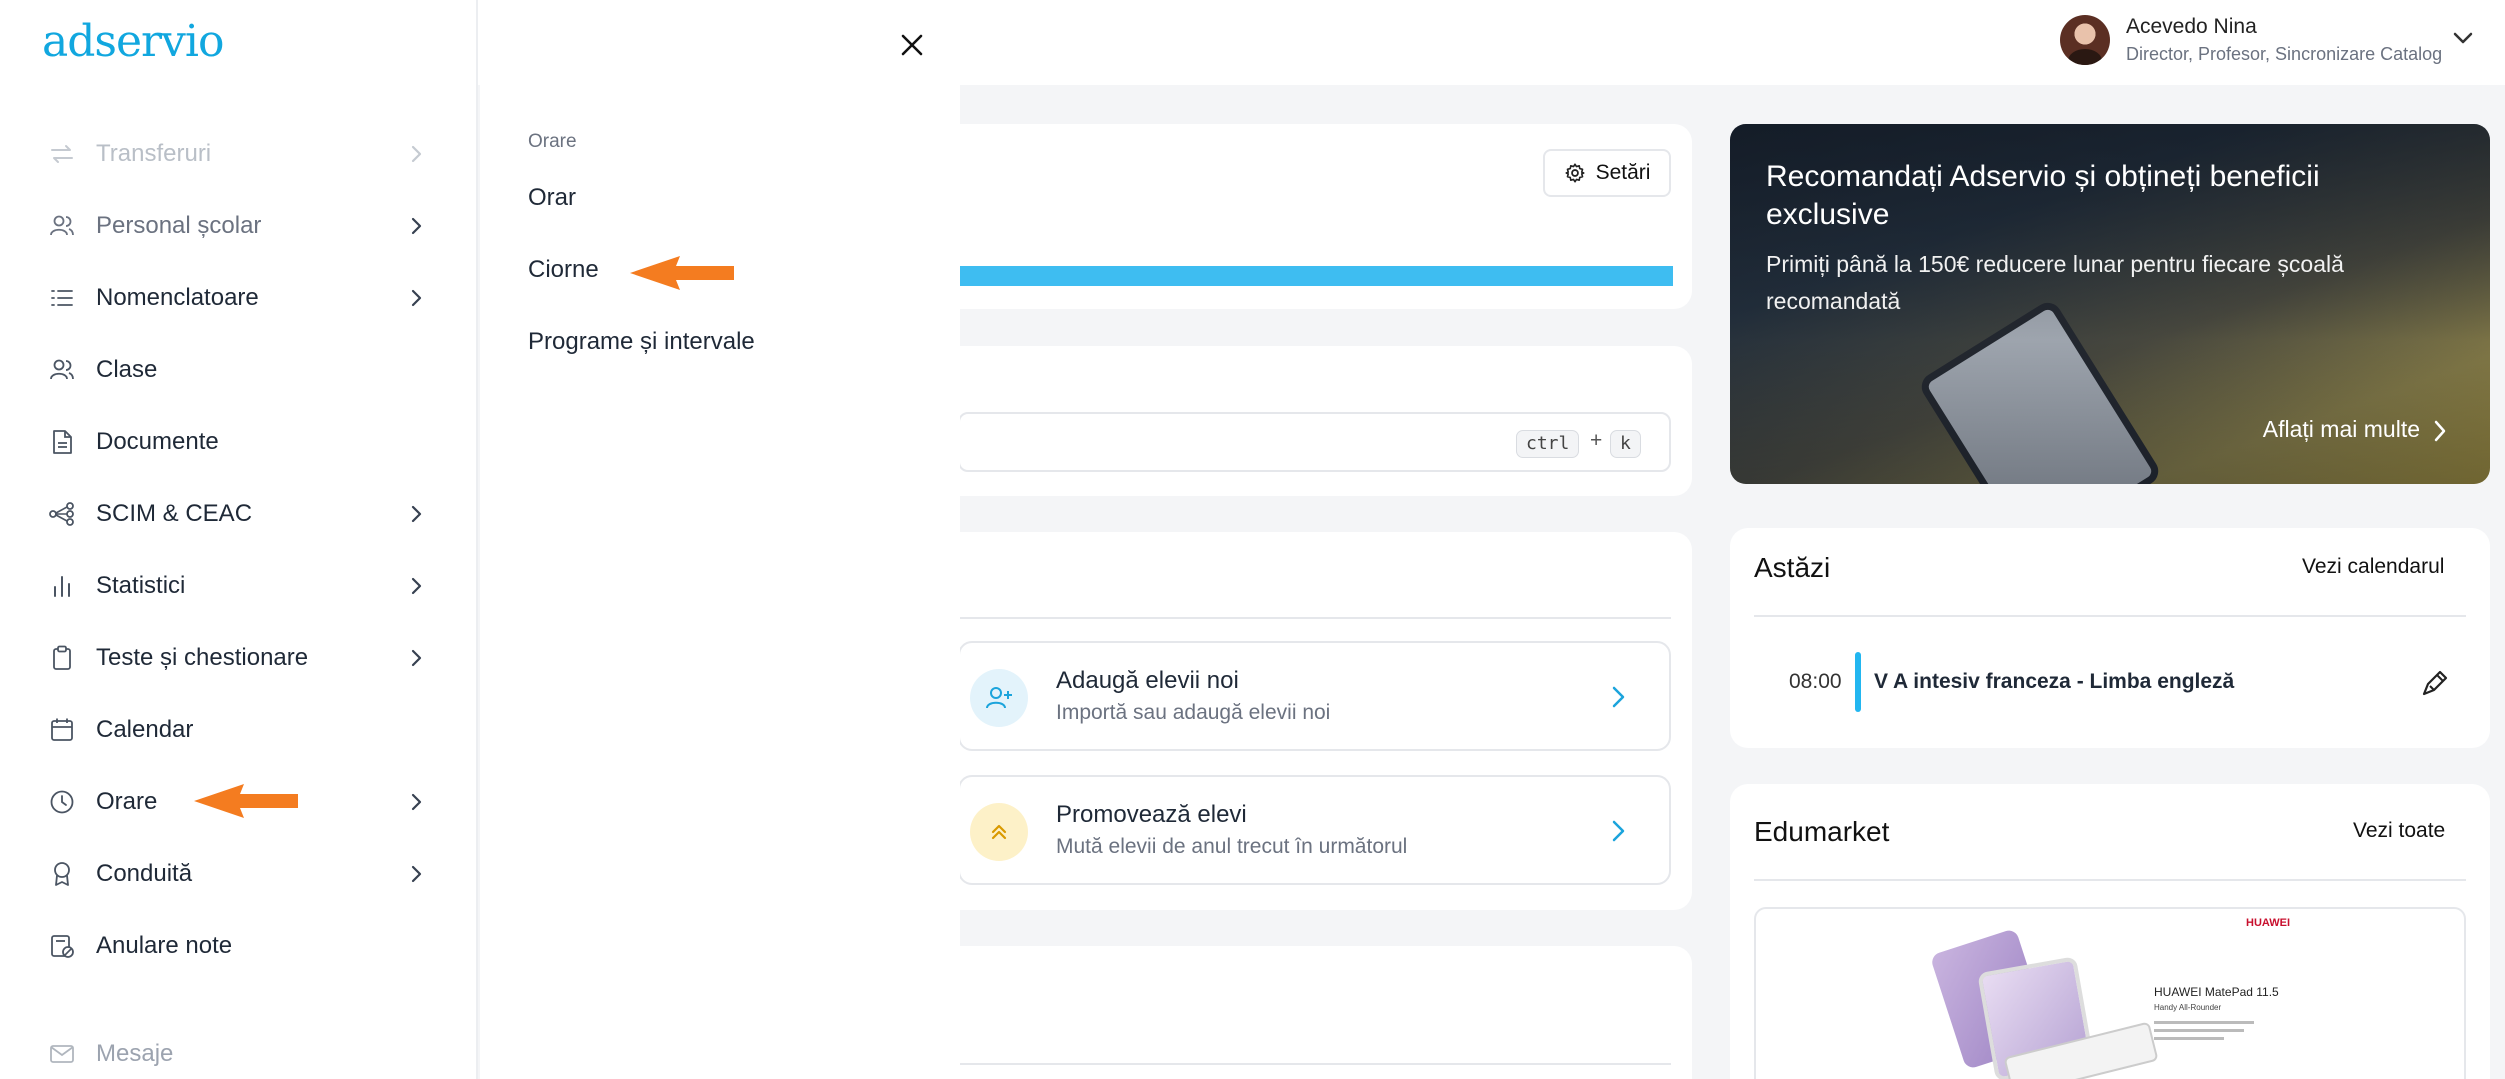  I want to click on kbd-plus: +, so click(1596, 440).